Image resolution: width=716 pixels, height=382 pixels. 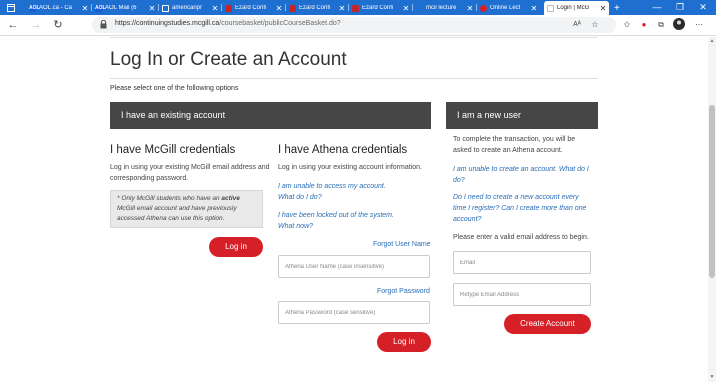 I want to click on browser-tab: AOL AOL Mail (6 ✕, so click(x=125, y=8).